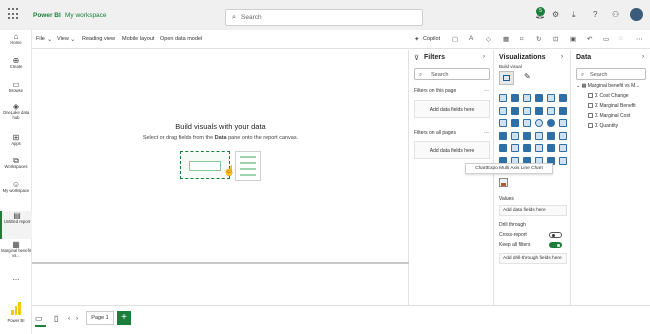 The width and height of the screenshot is (650, 334). What do you see at coordinates (69, 319) in the screenshot?
I see `previous-page-icon: ‹` at bounding box center [69, 319].